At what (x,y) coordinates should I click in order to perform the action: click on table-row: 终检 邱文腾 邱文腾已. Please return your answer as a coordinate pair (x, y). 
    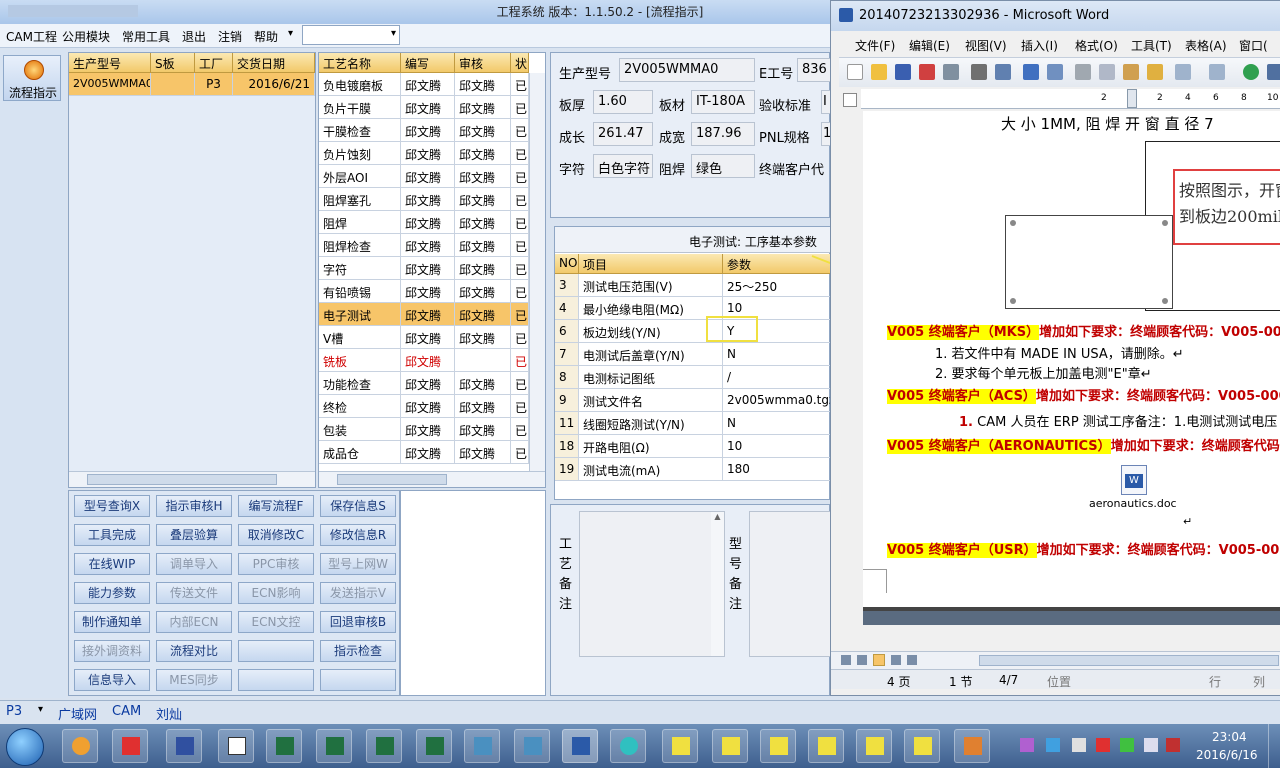
    Looking at the image, I should click on (424, 406).